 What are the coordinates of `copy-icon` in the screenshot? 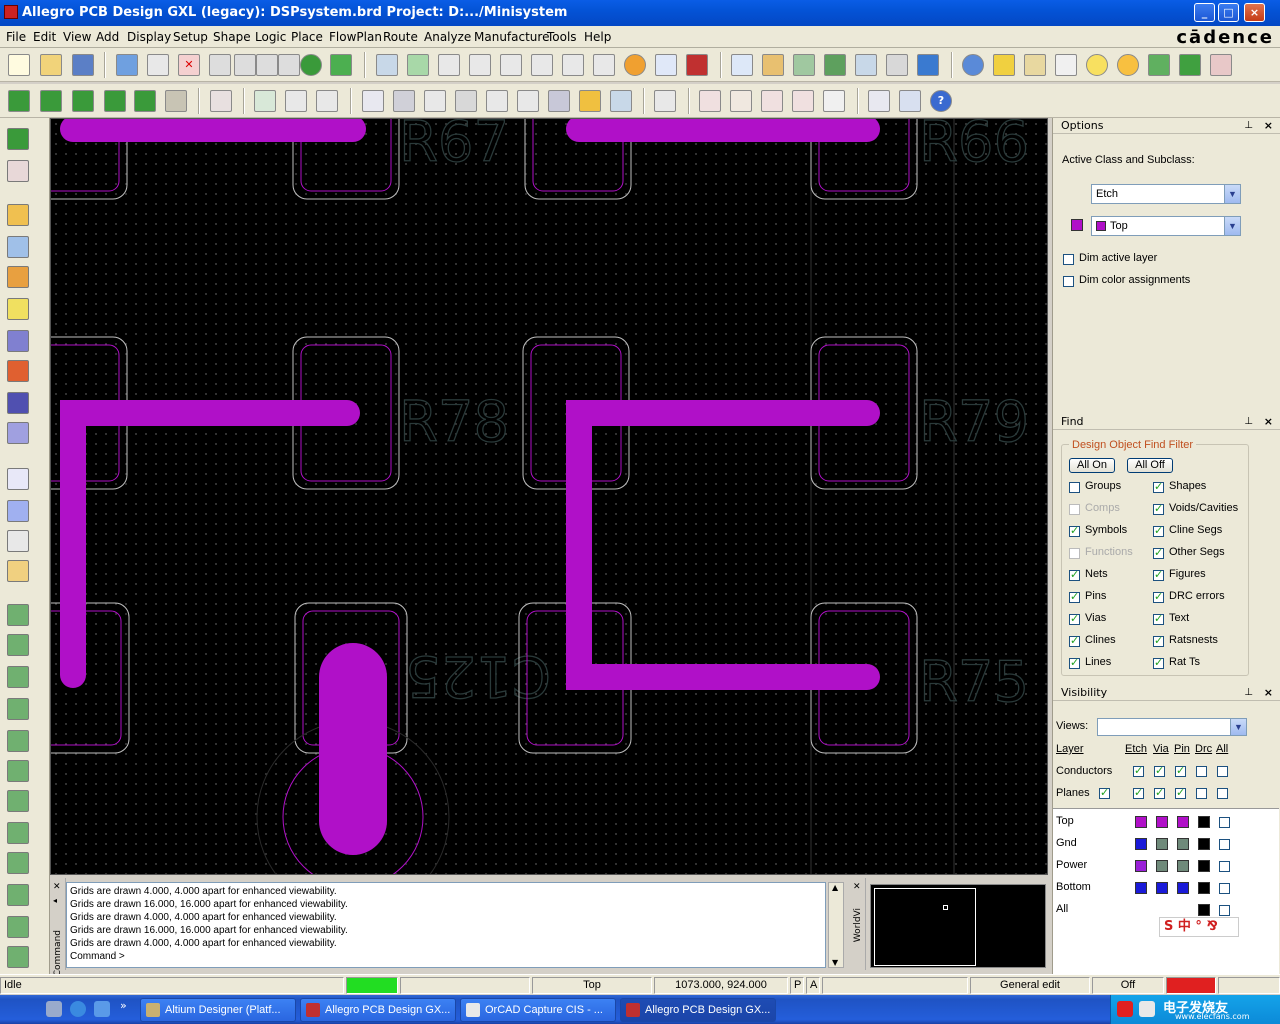 It's located at (158, 65).